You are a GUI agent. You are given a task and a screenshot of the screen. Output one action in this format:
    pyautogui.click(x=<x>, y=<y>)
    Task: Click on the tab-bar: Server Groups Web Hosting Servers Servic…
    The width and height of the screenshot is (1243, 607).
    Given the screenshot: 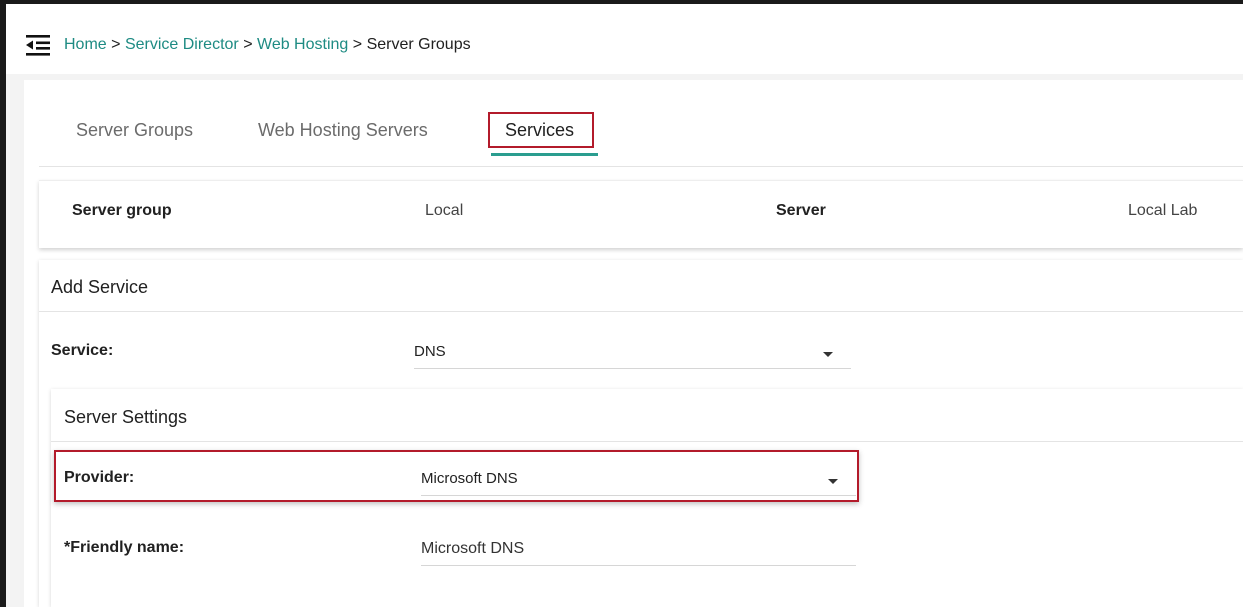 What is the action you would take?
    pyautogui.click(x=641, y=127)
    